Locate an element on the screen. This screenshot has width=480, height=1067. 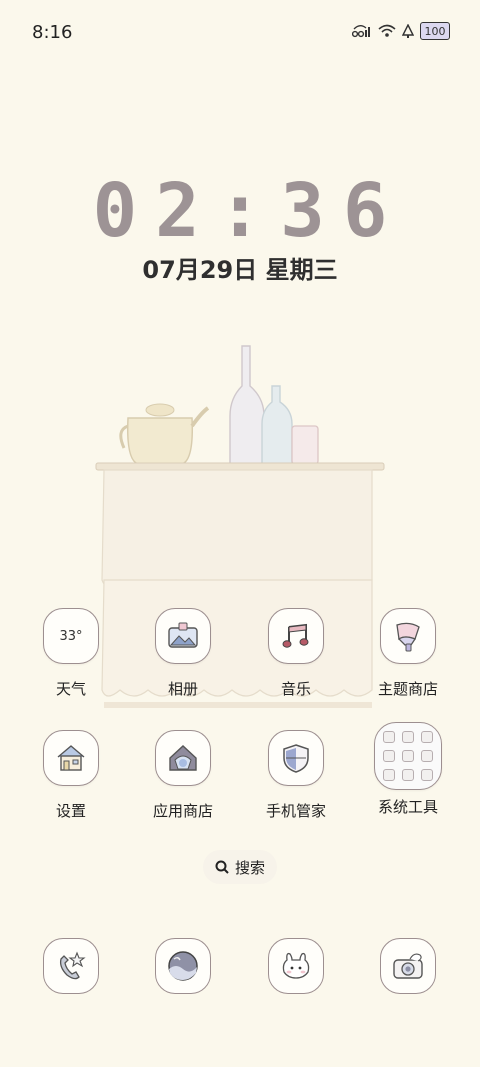
app-label: 系统工具 is located at coordinates (407, 807).